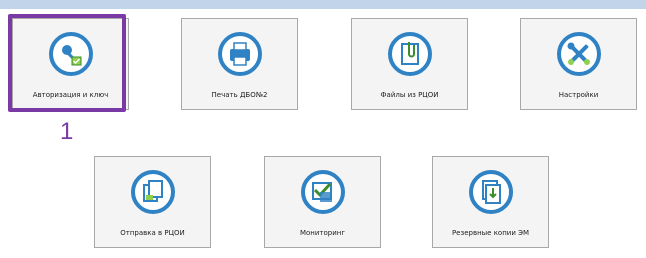  Describe the element at coordinates (153, 192) in the screenshot. I see `send-documents-icon` at that location.